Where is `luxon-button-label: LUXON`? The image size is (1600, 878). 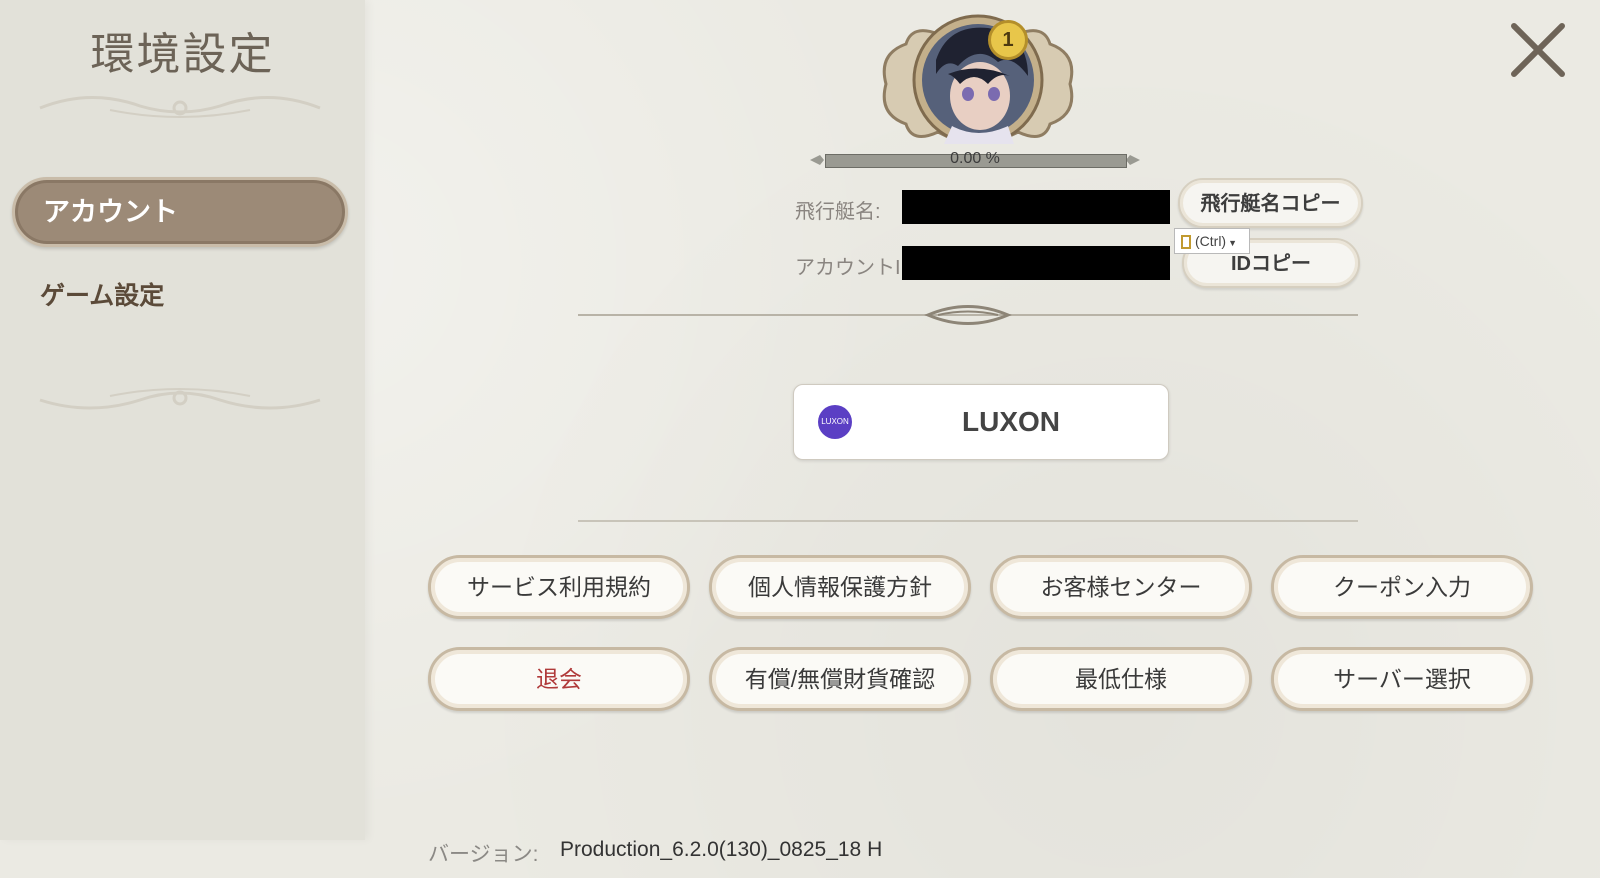 luxon-button-label: LUXON is located at coordinates (1011, 421).